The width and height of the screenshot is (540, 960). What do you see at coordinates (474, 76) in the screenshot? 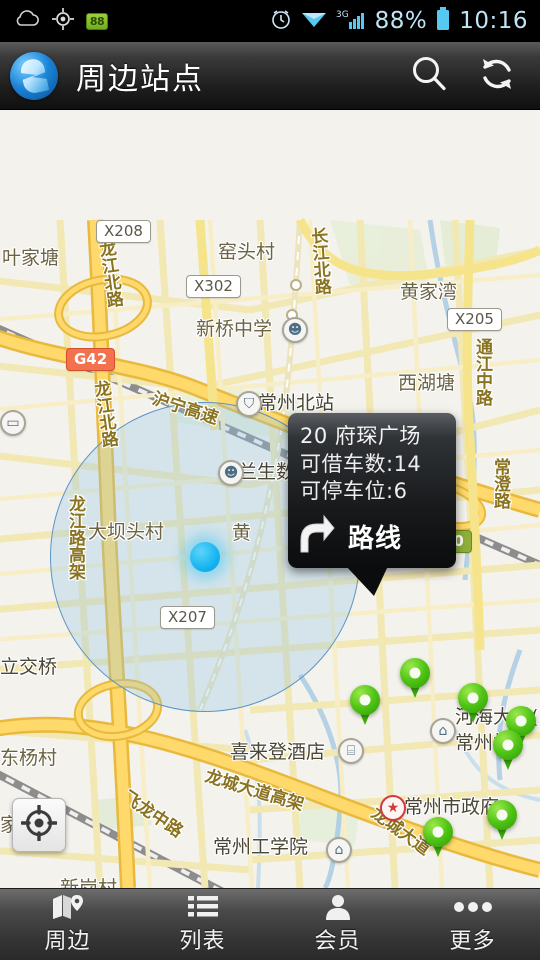
I see `app-bar-actions` at bounding box center [474, 76].